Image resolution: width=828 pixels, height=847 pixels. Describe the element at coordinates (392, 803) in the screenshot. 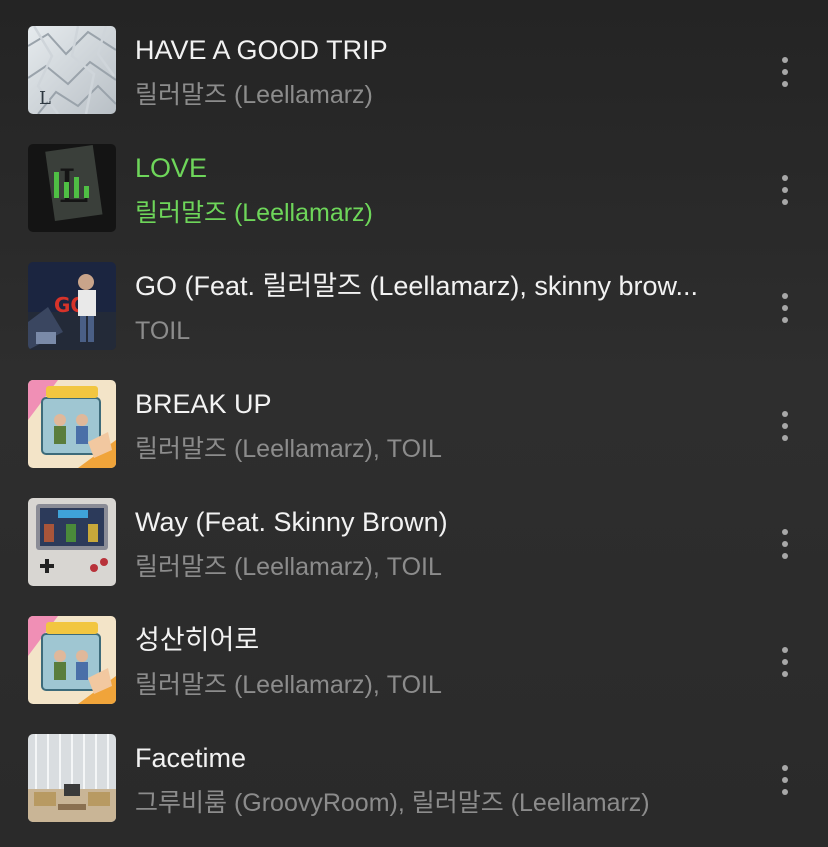

I see `track-artist: 그루비룸 (GroovyRoom), 릴러말즈 (Leellamarz)` at that location.